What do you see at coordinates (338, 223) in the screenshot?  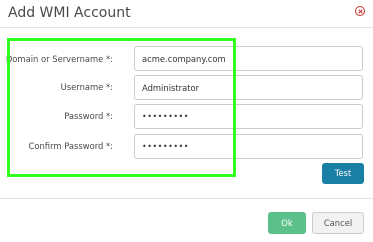 I see `cancel-button: Cancel` at bounding box center [338, 223].